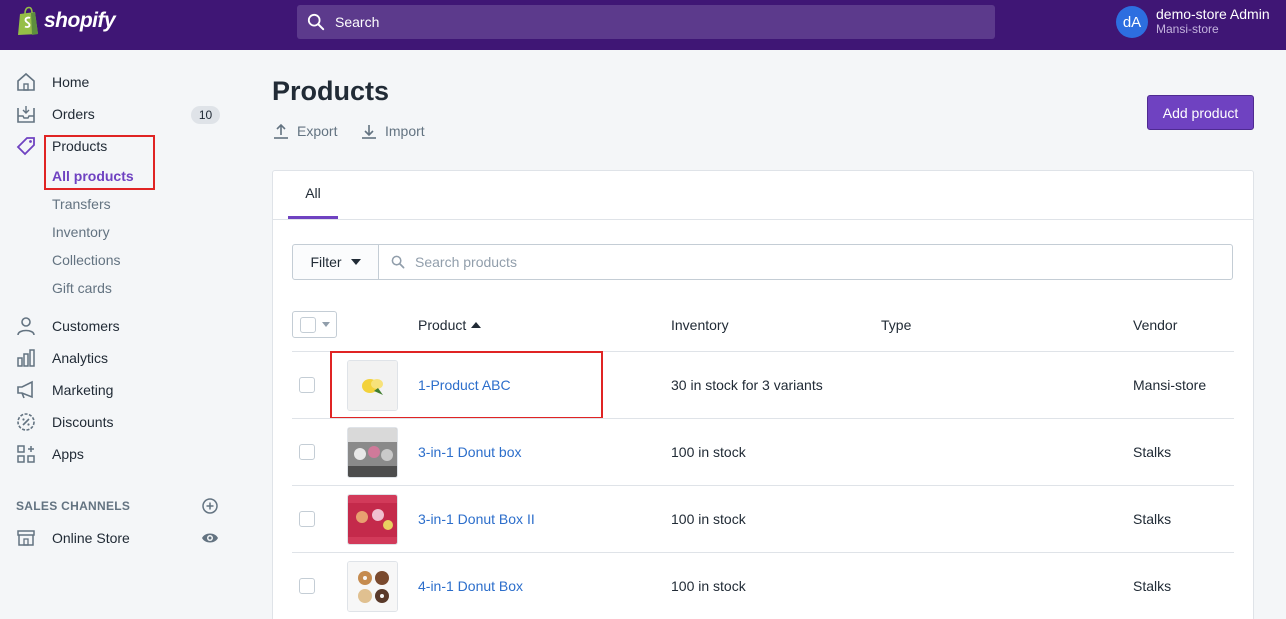  Describe the element at coordinates (313, 194) in the screenshot. I see `tab-all: All` at that location.